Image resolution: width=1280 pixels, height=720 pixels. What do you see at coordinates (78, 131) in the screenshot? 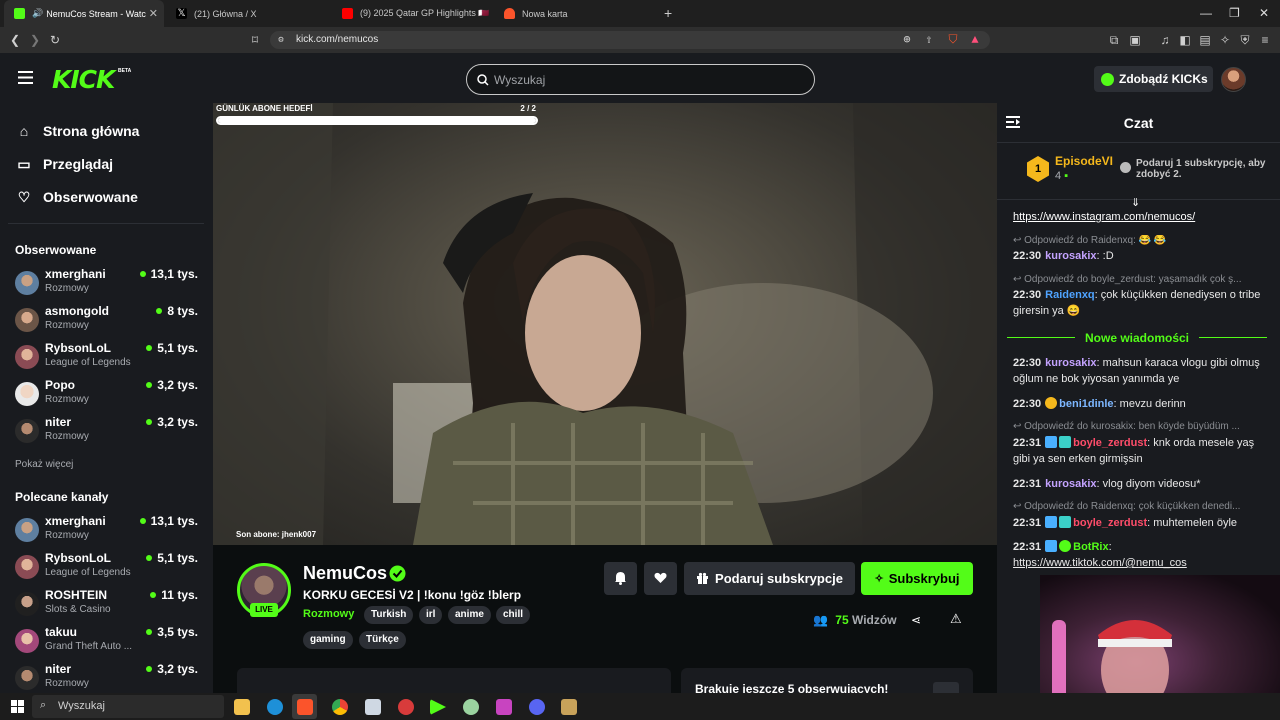
I see `nav-home: ⌂ Strona główna` at bounding box center [78, 131].